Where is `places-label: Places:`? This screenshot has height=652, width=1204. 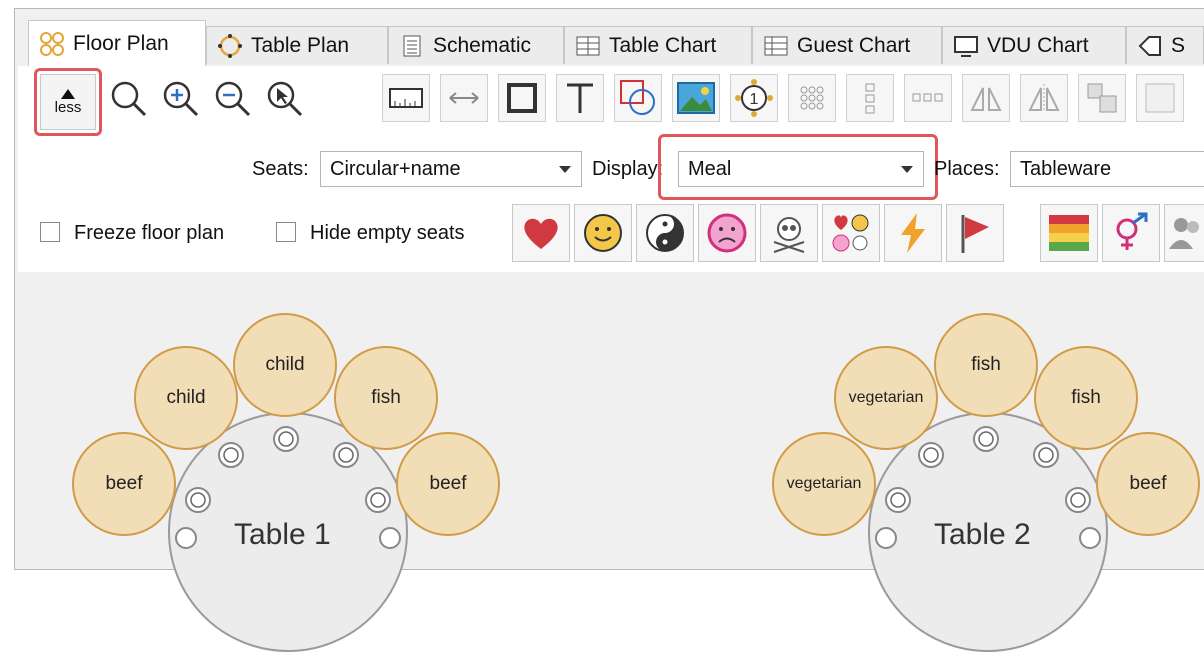
places-label: Places: is located at coordinates (967, 169).